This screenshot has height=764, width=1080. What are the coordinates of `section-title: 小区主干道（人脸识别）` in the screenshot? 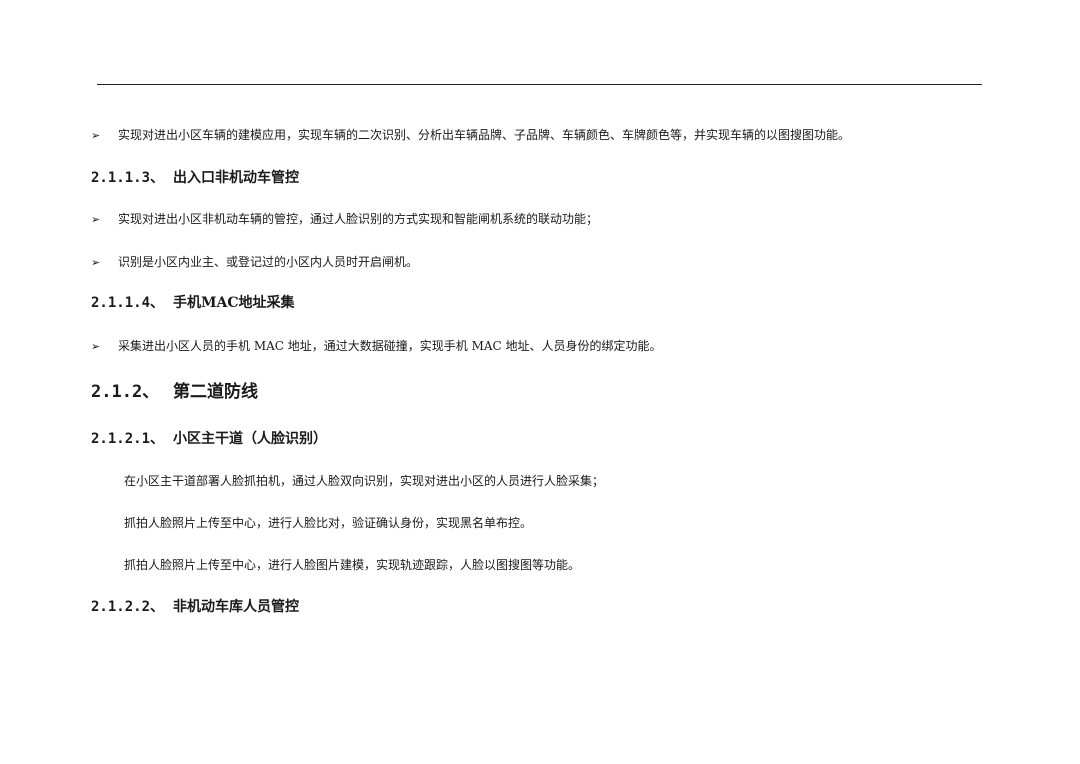 It's located at (250, 439).